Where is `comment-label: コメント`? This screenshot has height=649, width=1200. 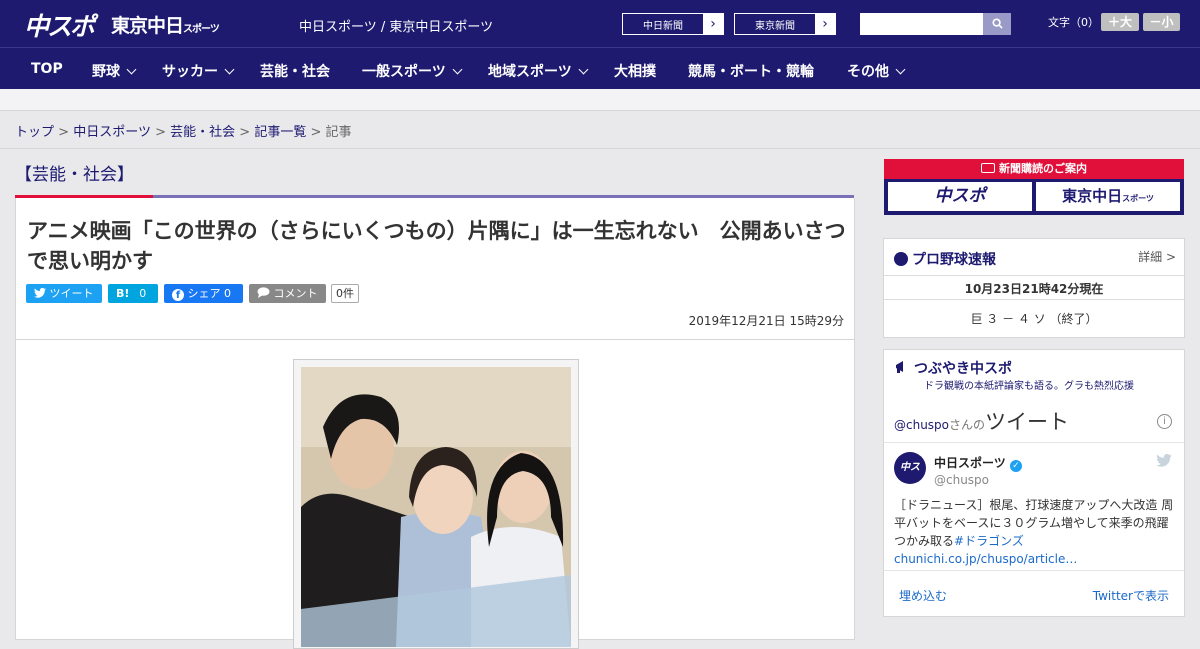
comment-label: コメント is located at coordinates (295, 293).